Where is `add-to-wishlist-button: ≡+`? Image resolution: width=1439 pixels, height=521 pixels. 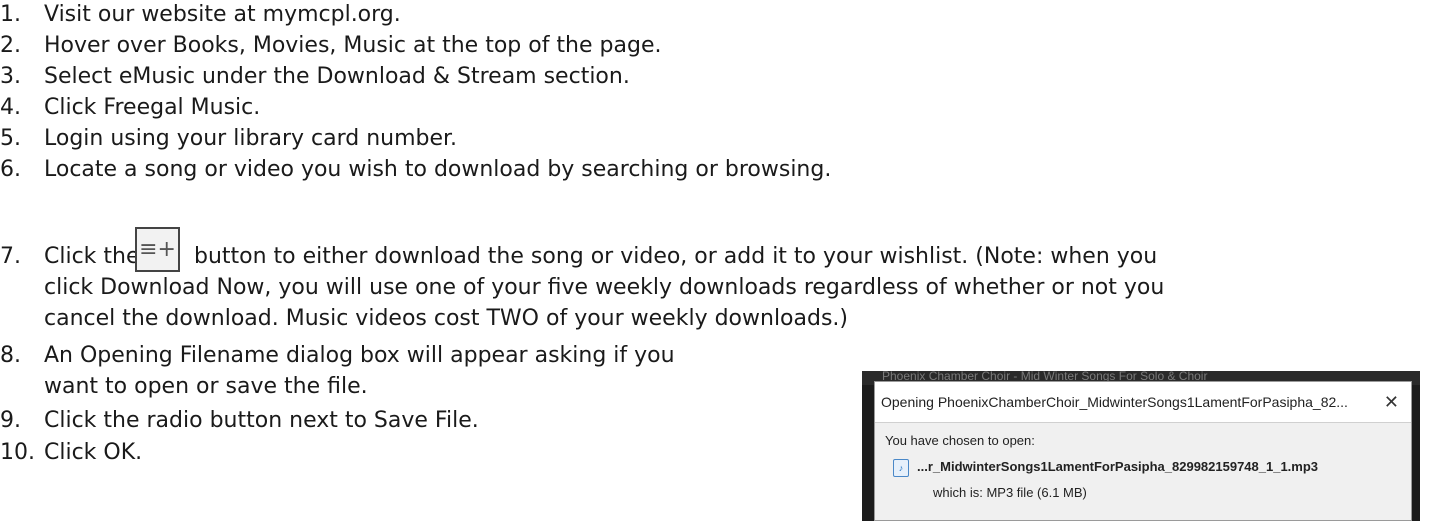
add-to-wishlist-button: ≡+ is located at coordinates (157, 249).